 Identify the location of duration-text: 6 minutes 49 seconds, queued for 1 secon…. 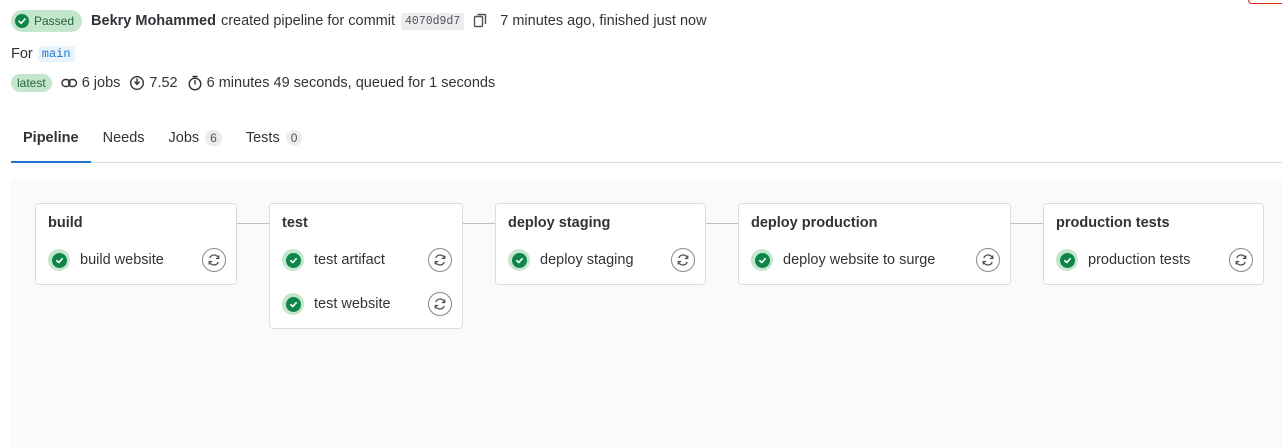
(351, 83).